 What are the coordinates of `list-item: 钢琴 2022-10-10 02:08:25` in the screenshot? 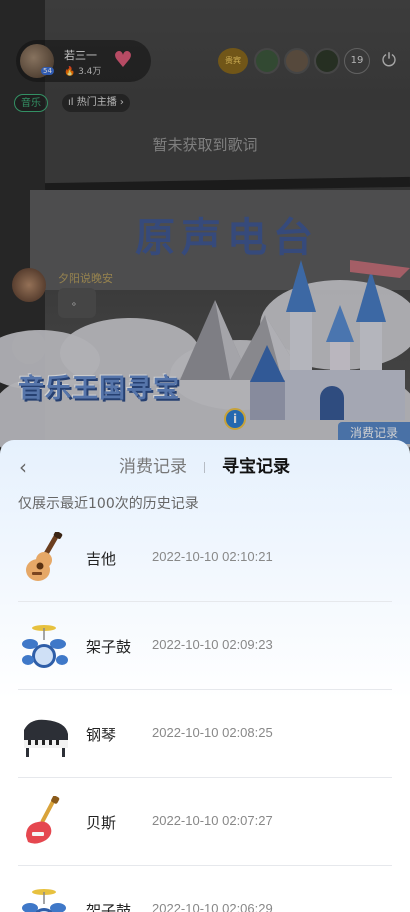 It's located at (205, 734).